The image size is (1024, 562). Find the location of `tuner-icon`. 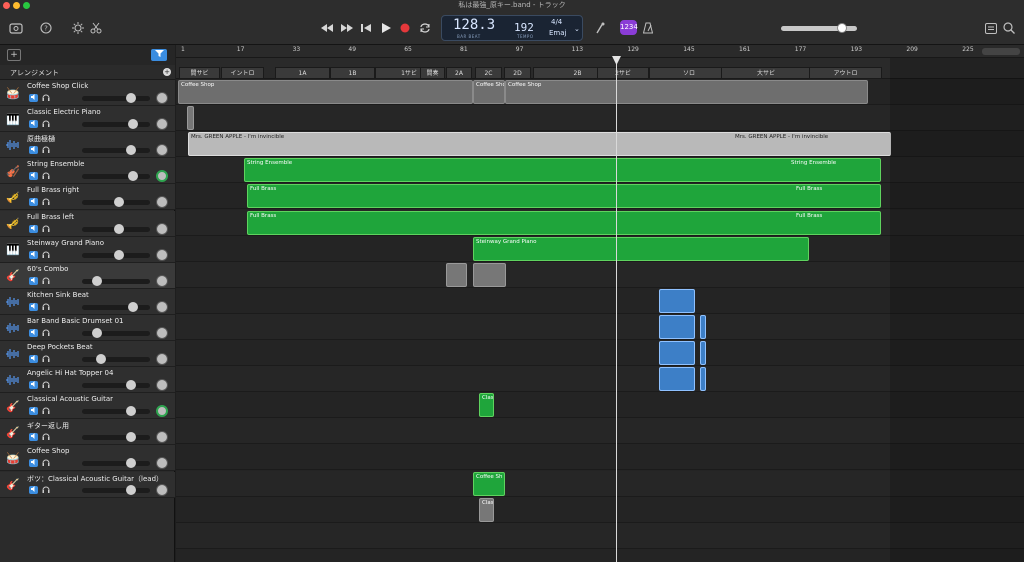

tuner-icon is located at coordinates (600, 28).